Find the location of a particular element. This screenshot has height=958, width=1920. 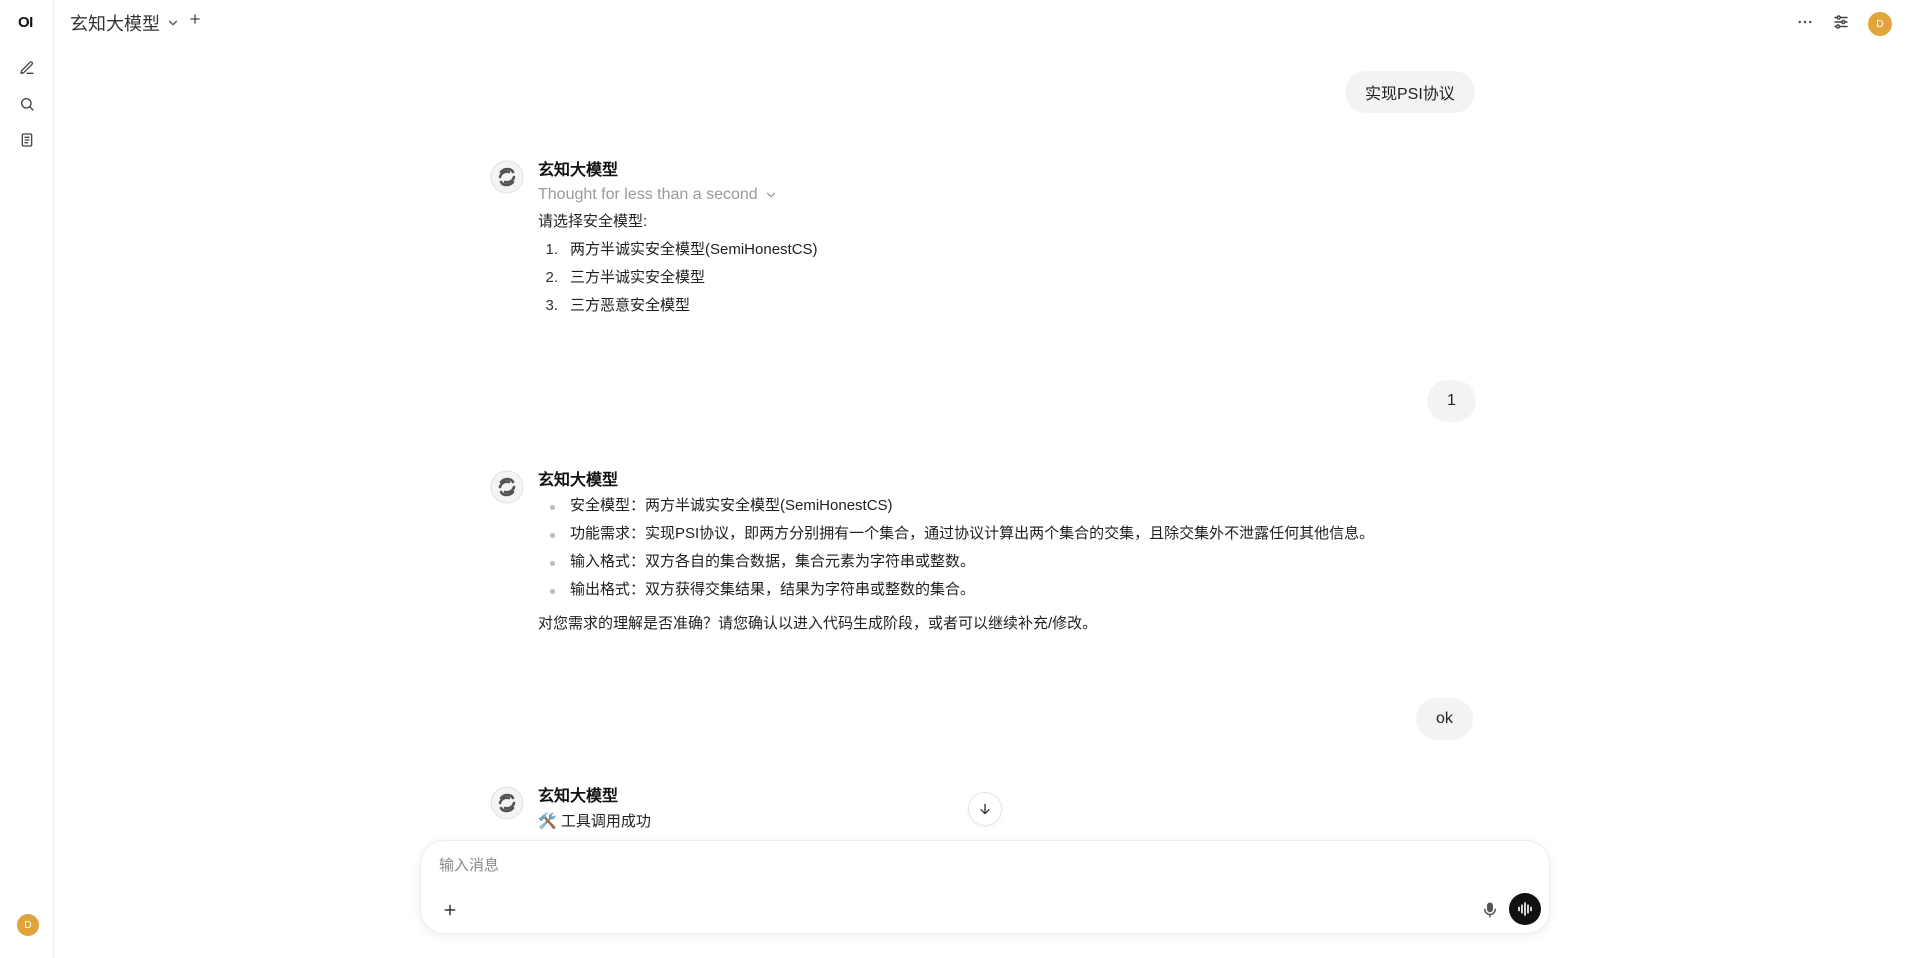

list-item: 输入格式：双方各自的集合数据，集合元素为字符串或整数。 is located at coordinates (1008, 562).